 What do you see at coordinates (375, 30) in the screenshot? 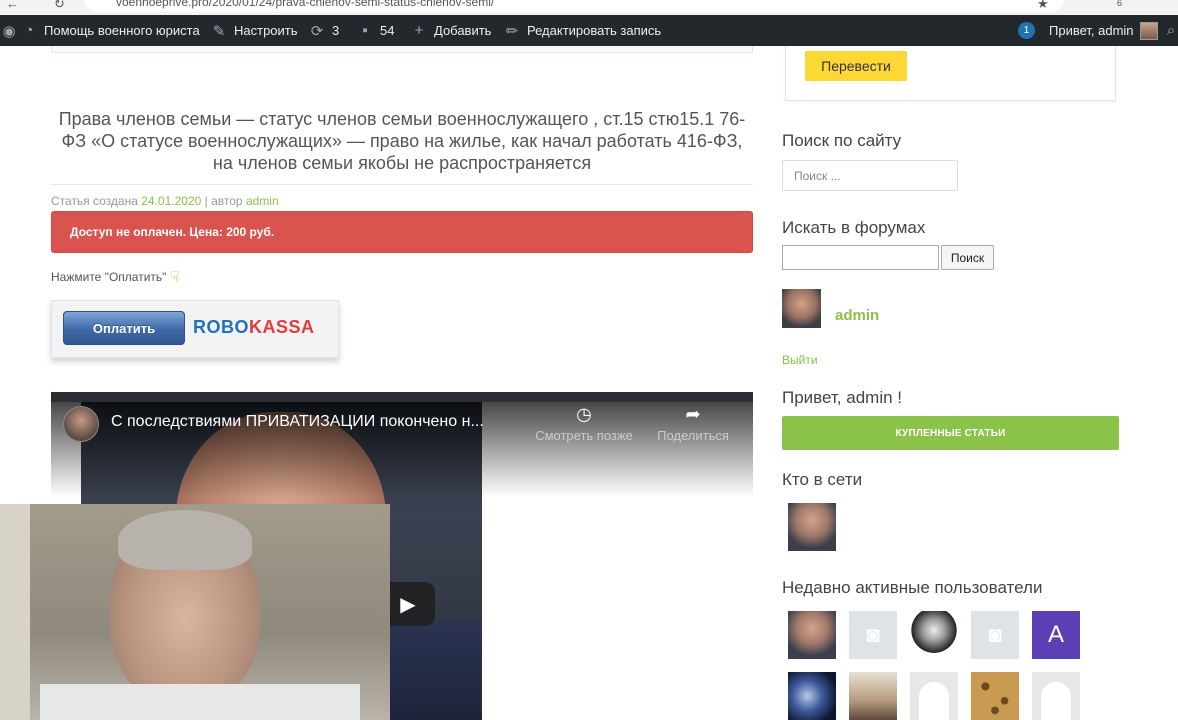
I see `comments-link: ▪ 54` at bounding box center [375, 30].